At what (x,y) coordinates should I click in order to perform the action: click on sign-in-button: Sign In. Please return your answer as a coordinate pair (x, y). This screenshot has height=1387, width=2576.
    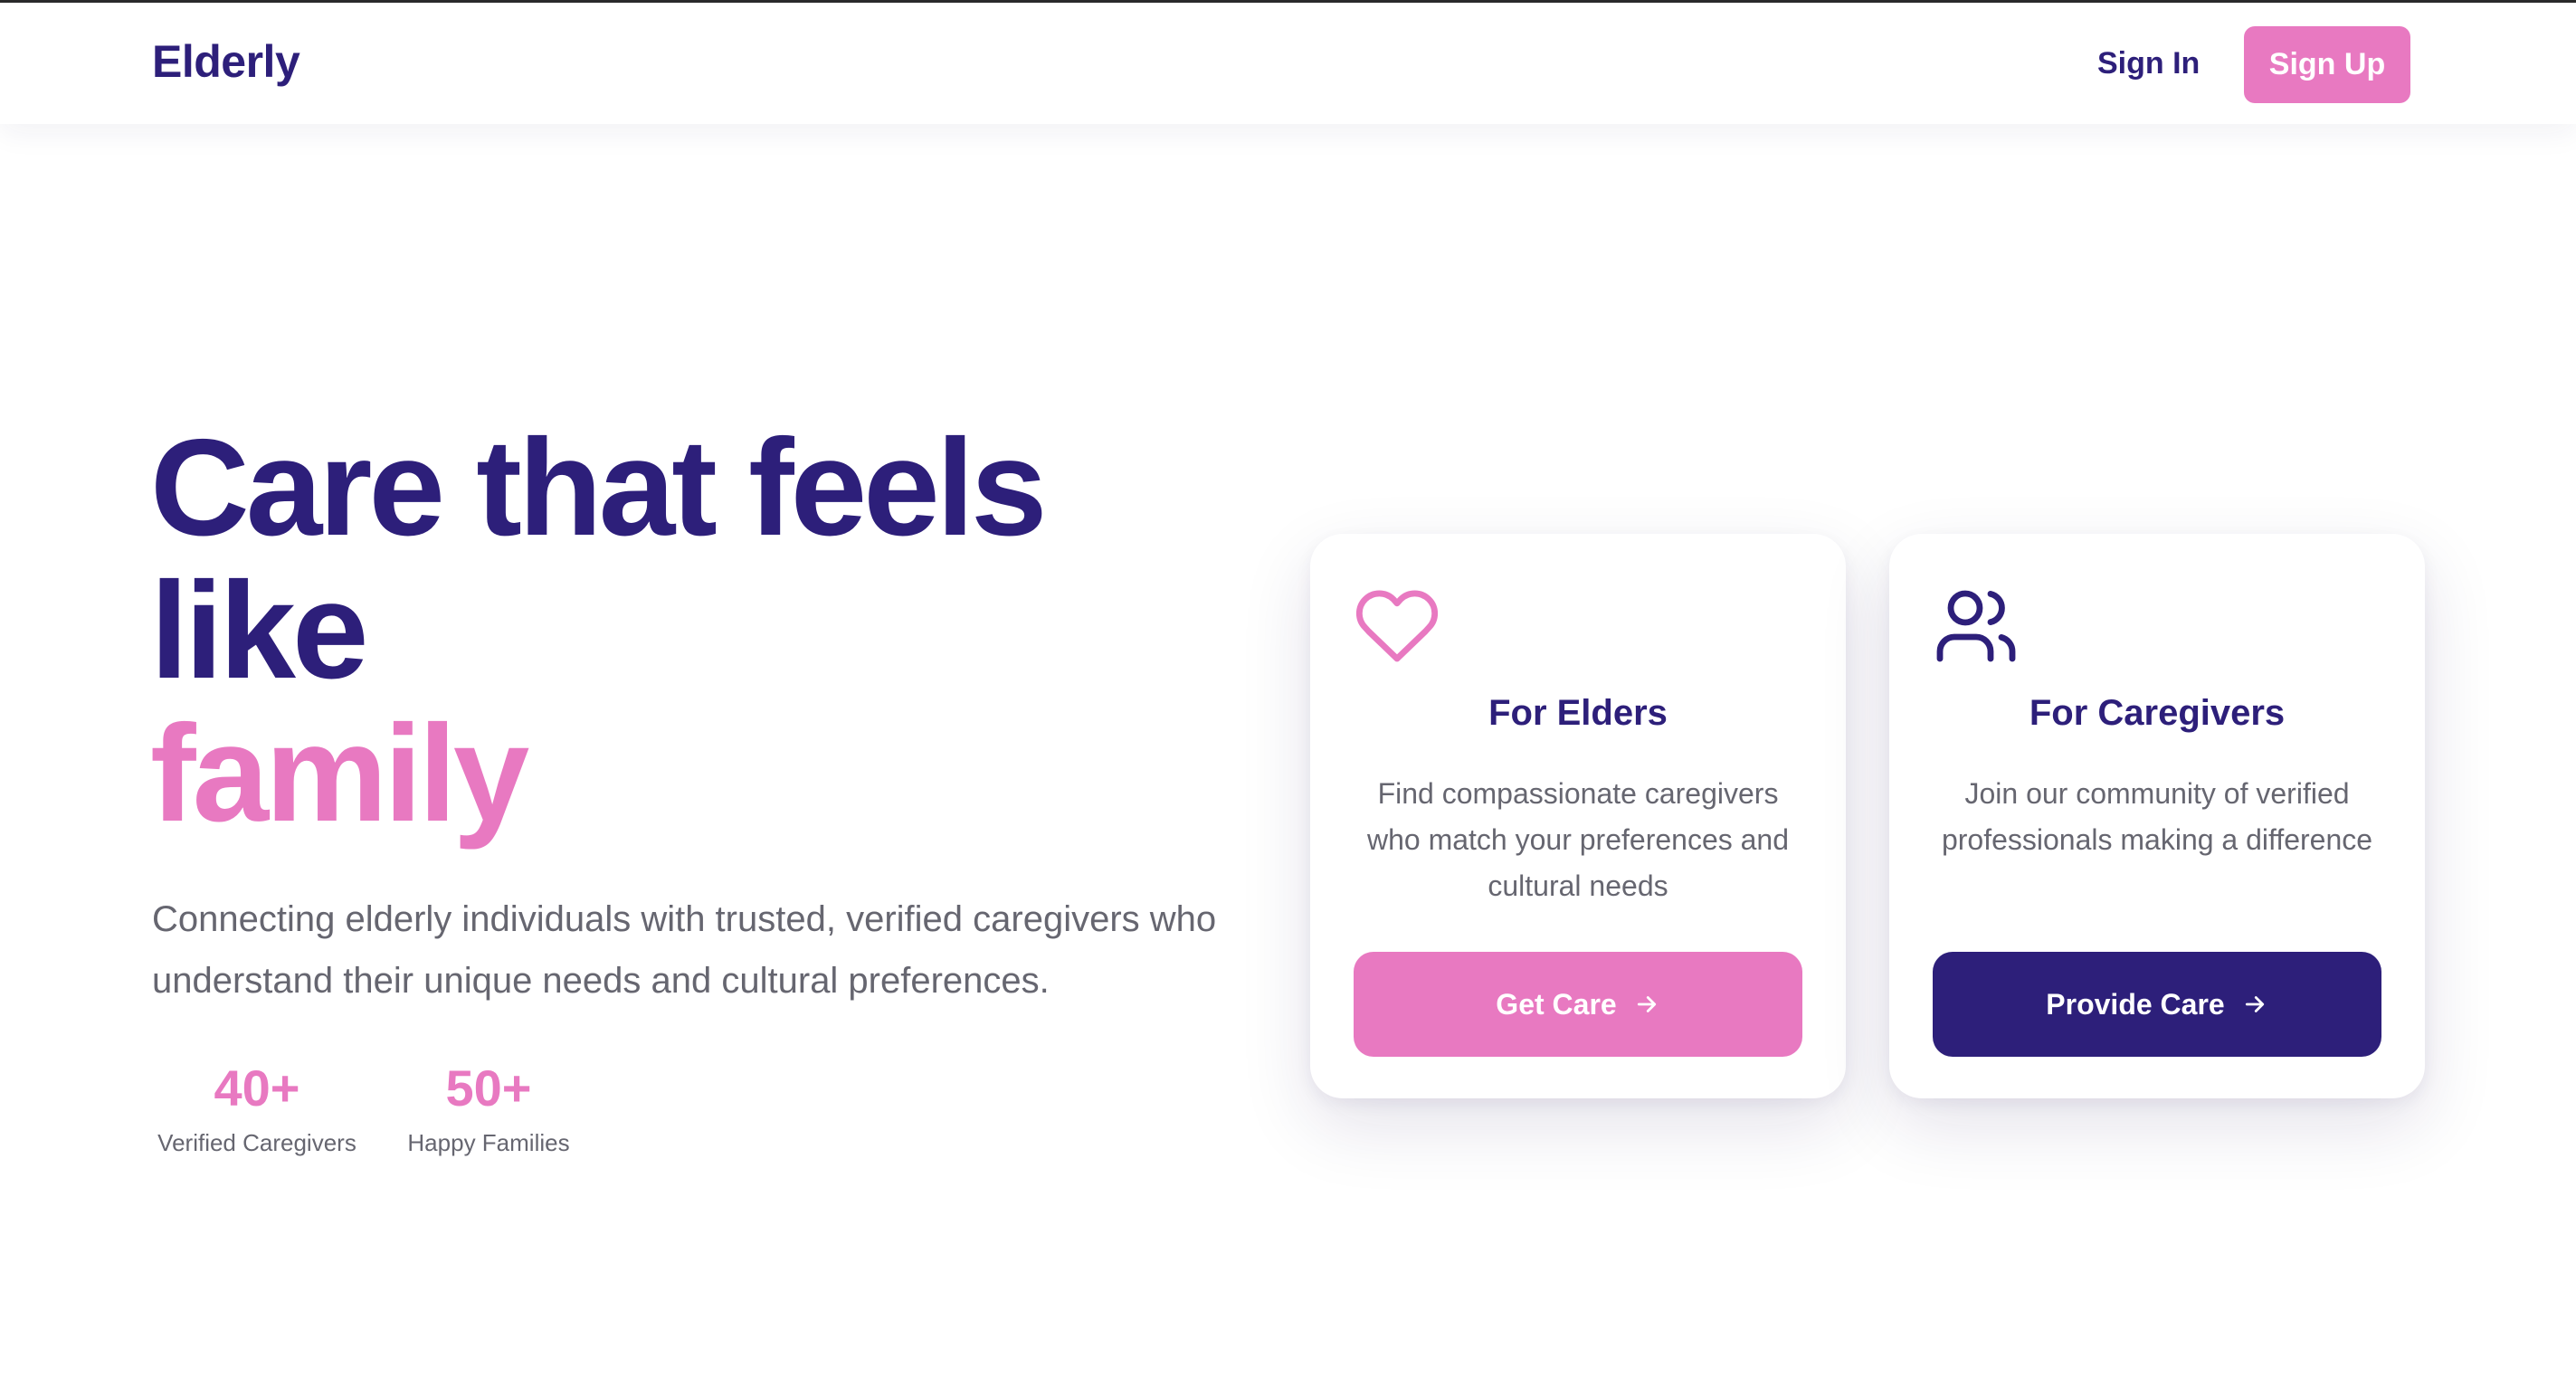
    Looking at the image, I should click on (2149, 64).